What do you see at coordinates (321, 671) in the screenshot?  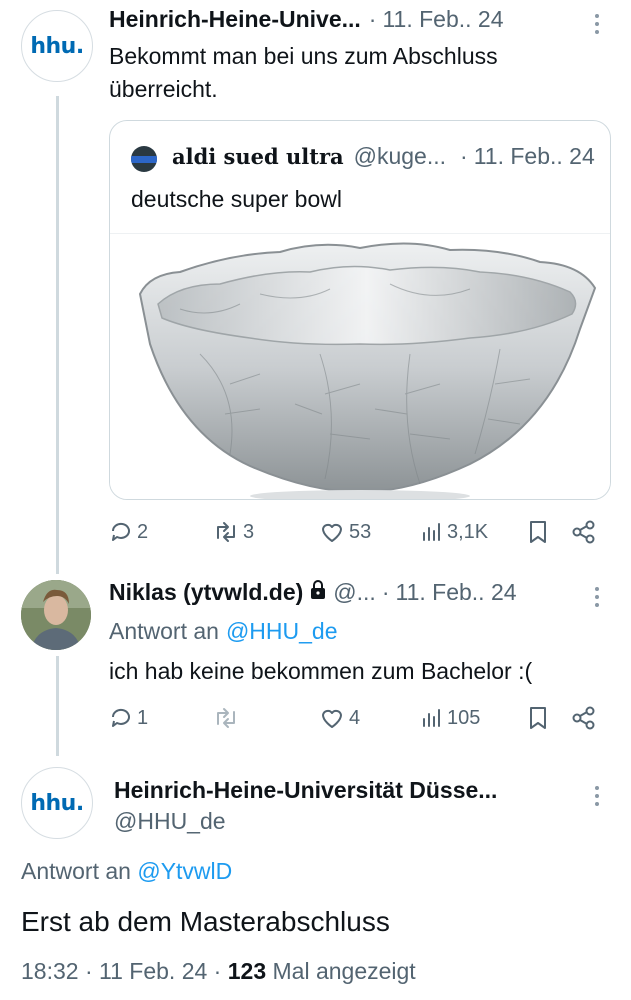 I see `tweet2-text: ich hab keine bekommen zum Bachelor :(` at bounding box center [321, 671].